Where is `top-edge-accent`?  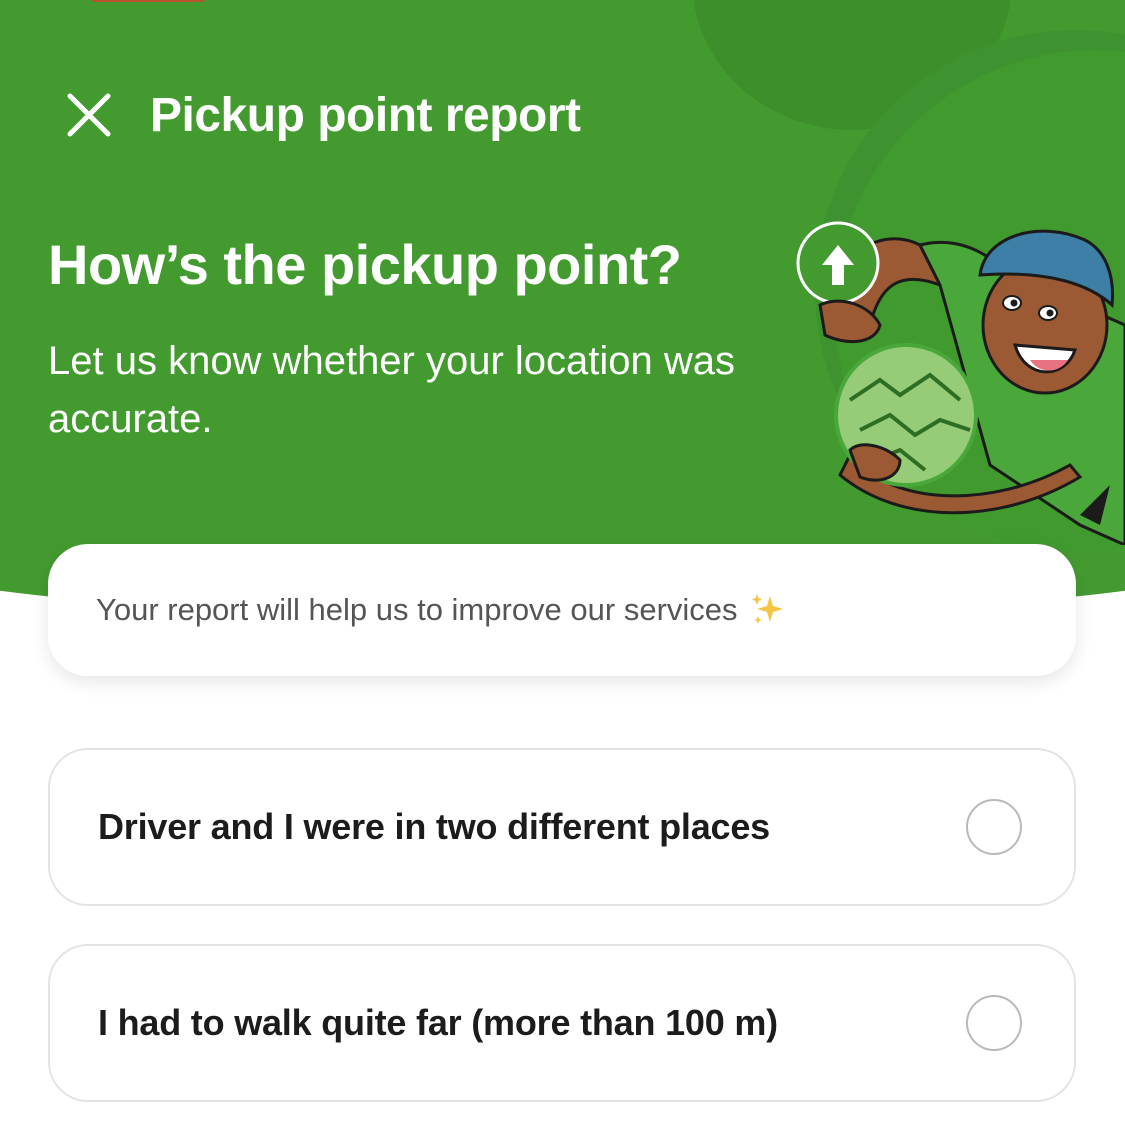 top-edge-accent is located at coordinates (148, 1).